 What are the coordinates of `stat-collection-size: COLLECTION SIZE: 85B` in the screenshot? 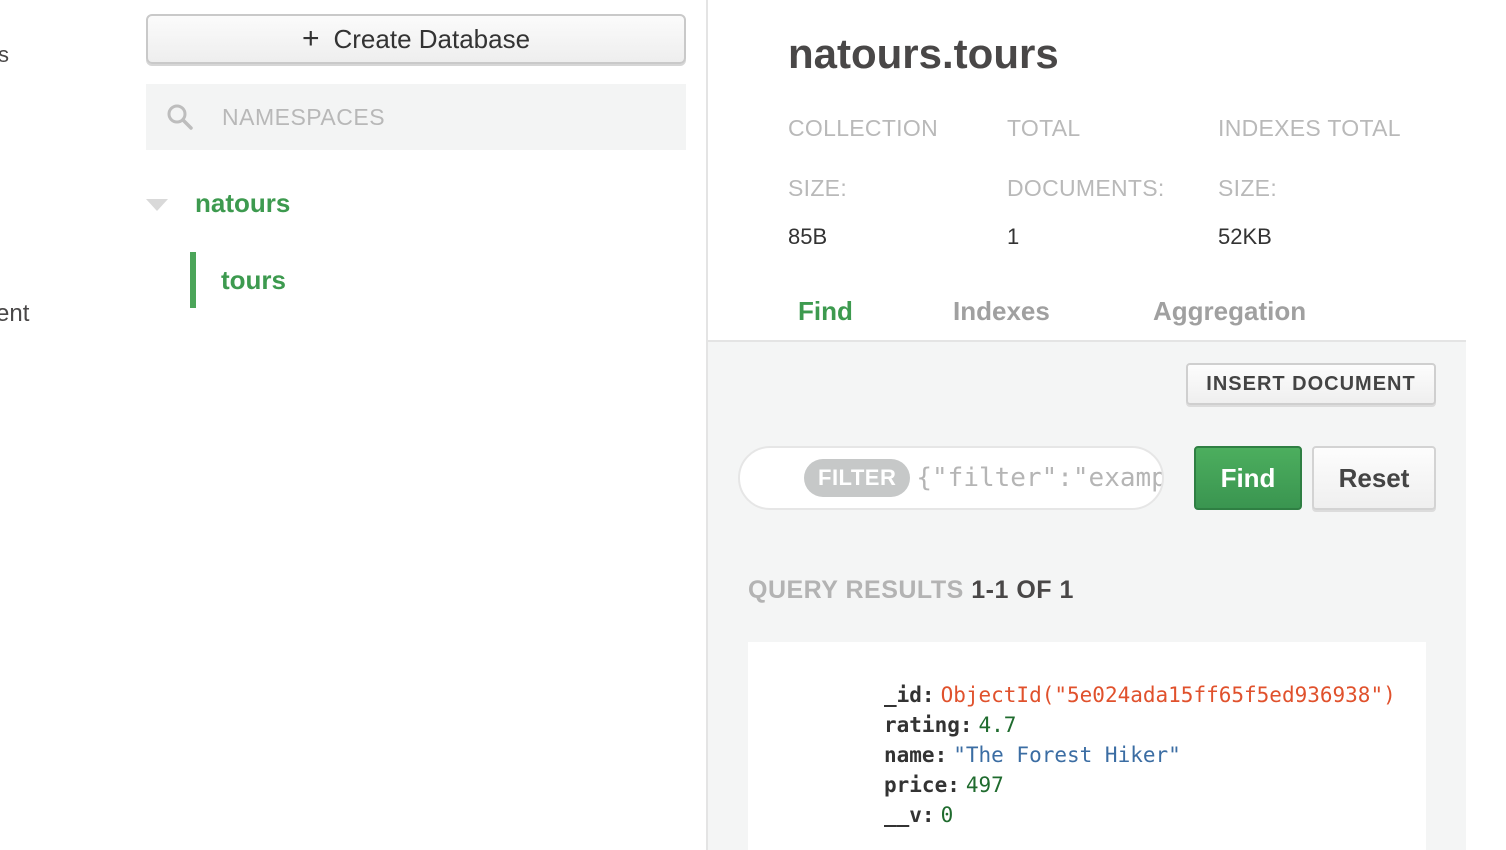 It's located at (863, 174).